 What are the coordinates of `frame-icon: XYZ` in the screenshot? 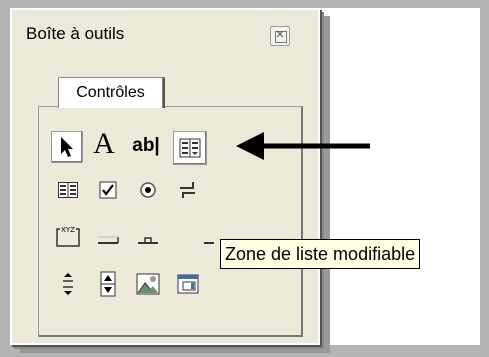 It's located at (68, 236).